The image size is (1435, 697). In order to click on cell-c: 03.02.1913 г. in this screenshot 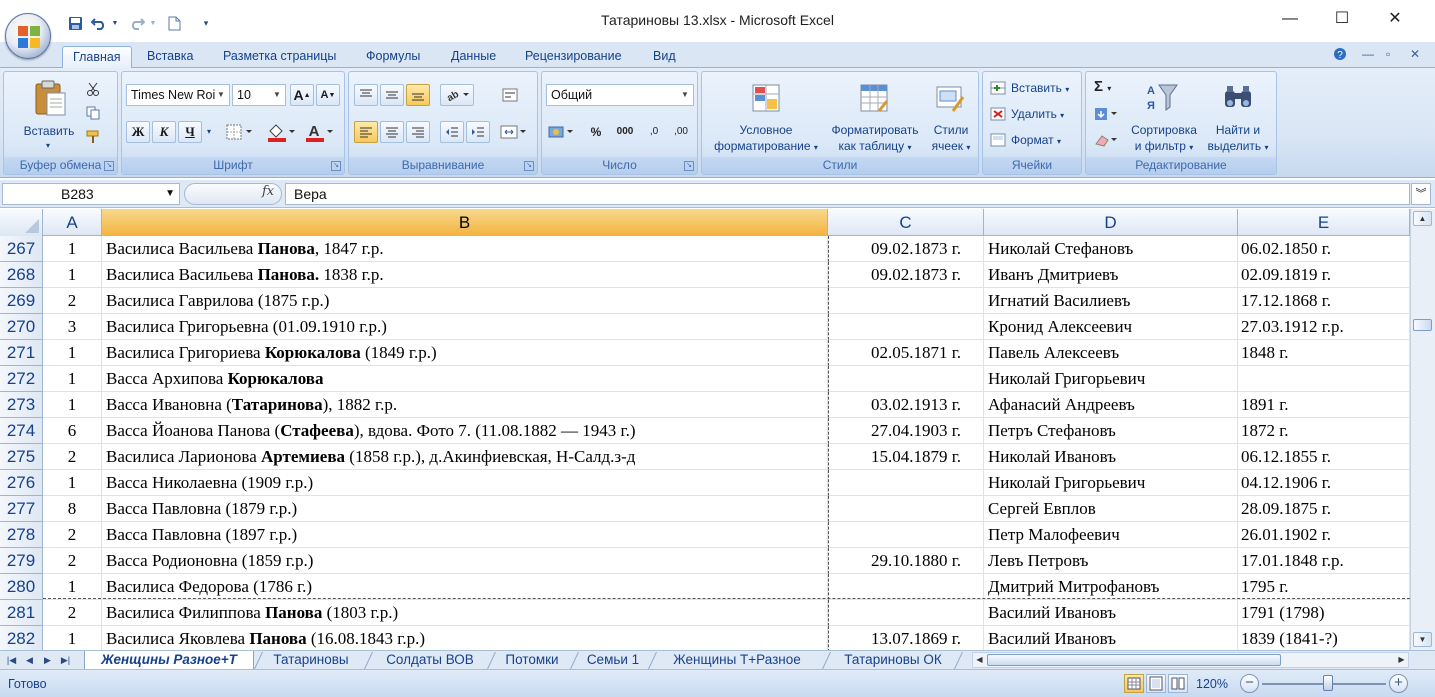, I will do `click(906, 405)`.